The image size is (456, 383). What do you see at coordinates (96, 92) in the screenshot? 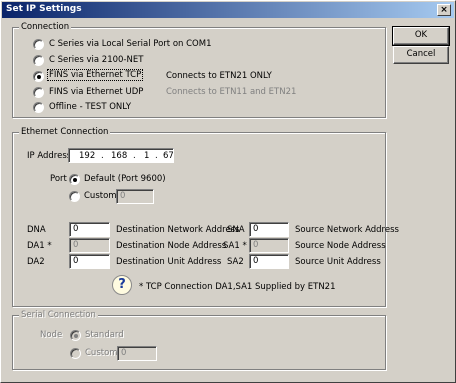
I see `label-fins-ethernet-udp: FINS via Ethernet UDP` at bounding box center [96, 92].